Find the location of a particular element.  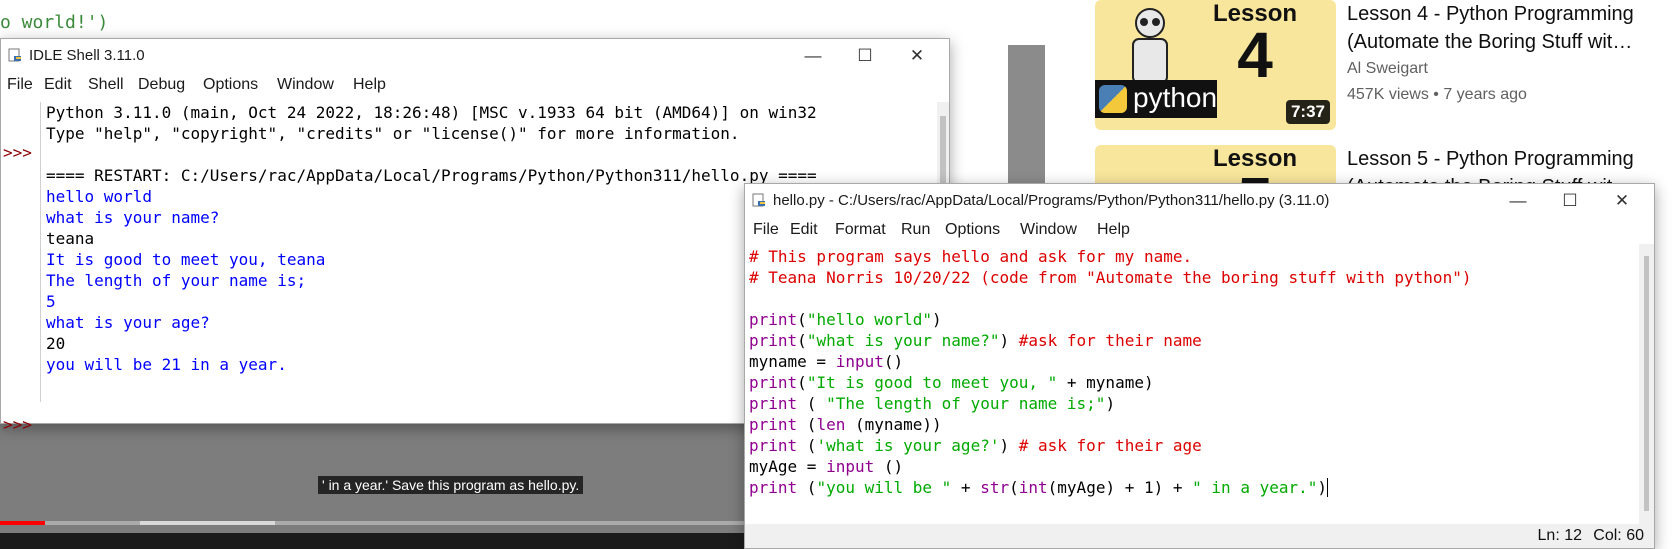

code-token: myAge = is located at coordinates (788, 466).